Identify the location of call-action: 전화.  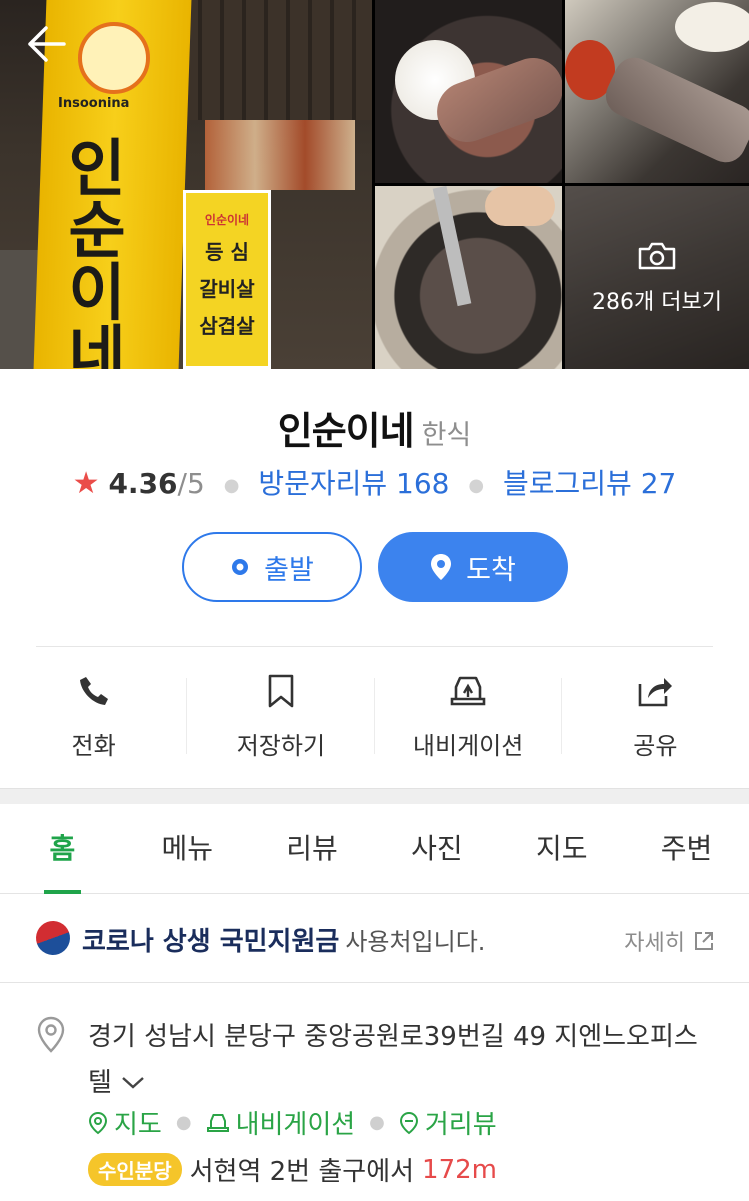
(94, 715).